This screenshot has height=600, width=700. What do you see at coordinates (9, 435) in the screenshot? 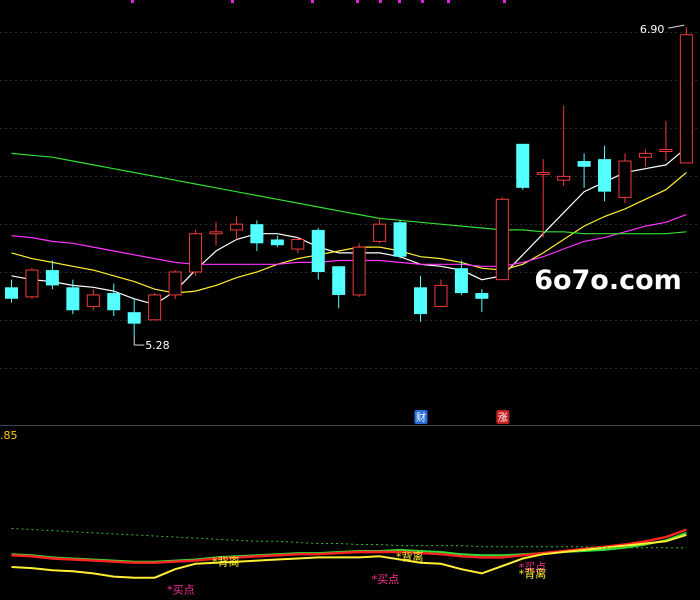
I see `indicator-axis-value: .85` at bounding box center [9, 435].